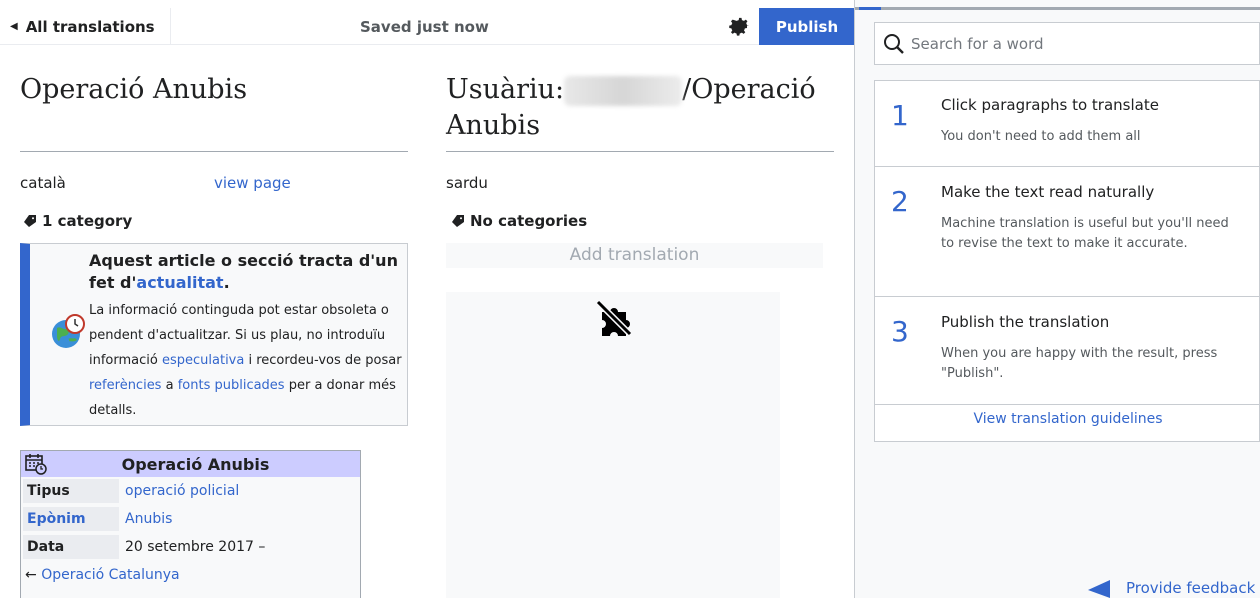 This screenshot has width=1260, height=598. What do you see at coordinates (1057, 8) in the screenshot?
I see `sidebar-top-border` at bounding box center [1057, 8].